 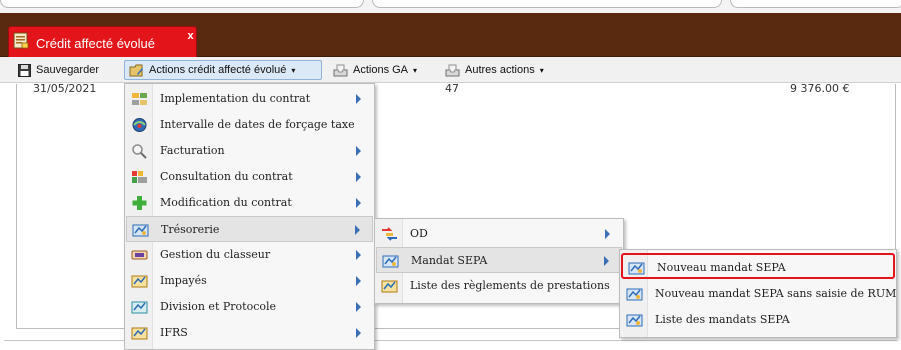 What do you see at coordinates (139, 255) in the screenshot?
I see `binder-icon` at bounding box center [139, 255].